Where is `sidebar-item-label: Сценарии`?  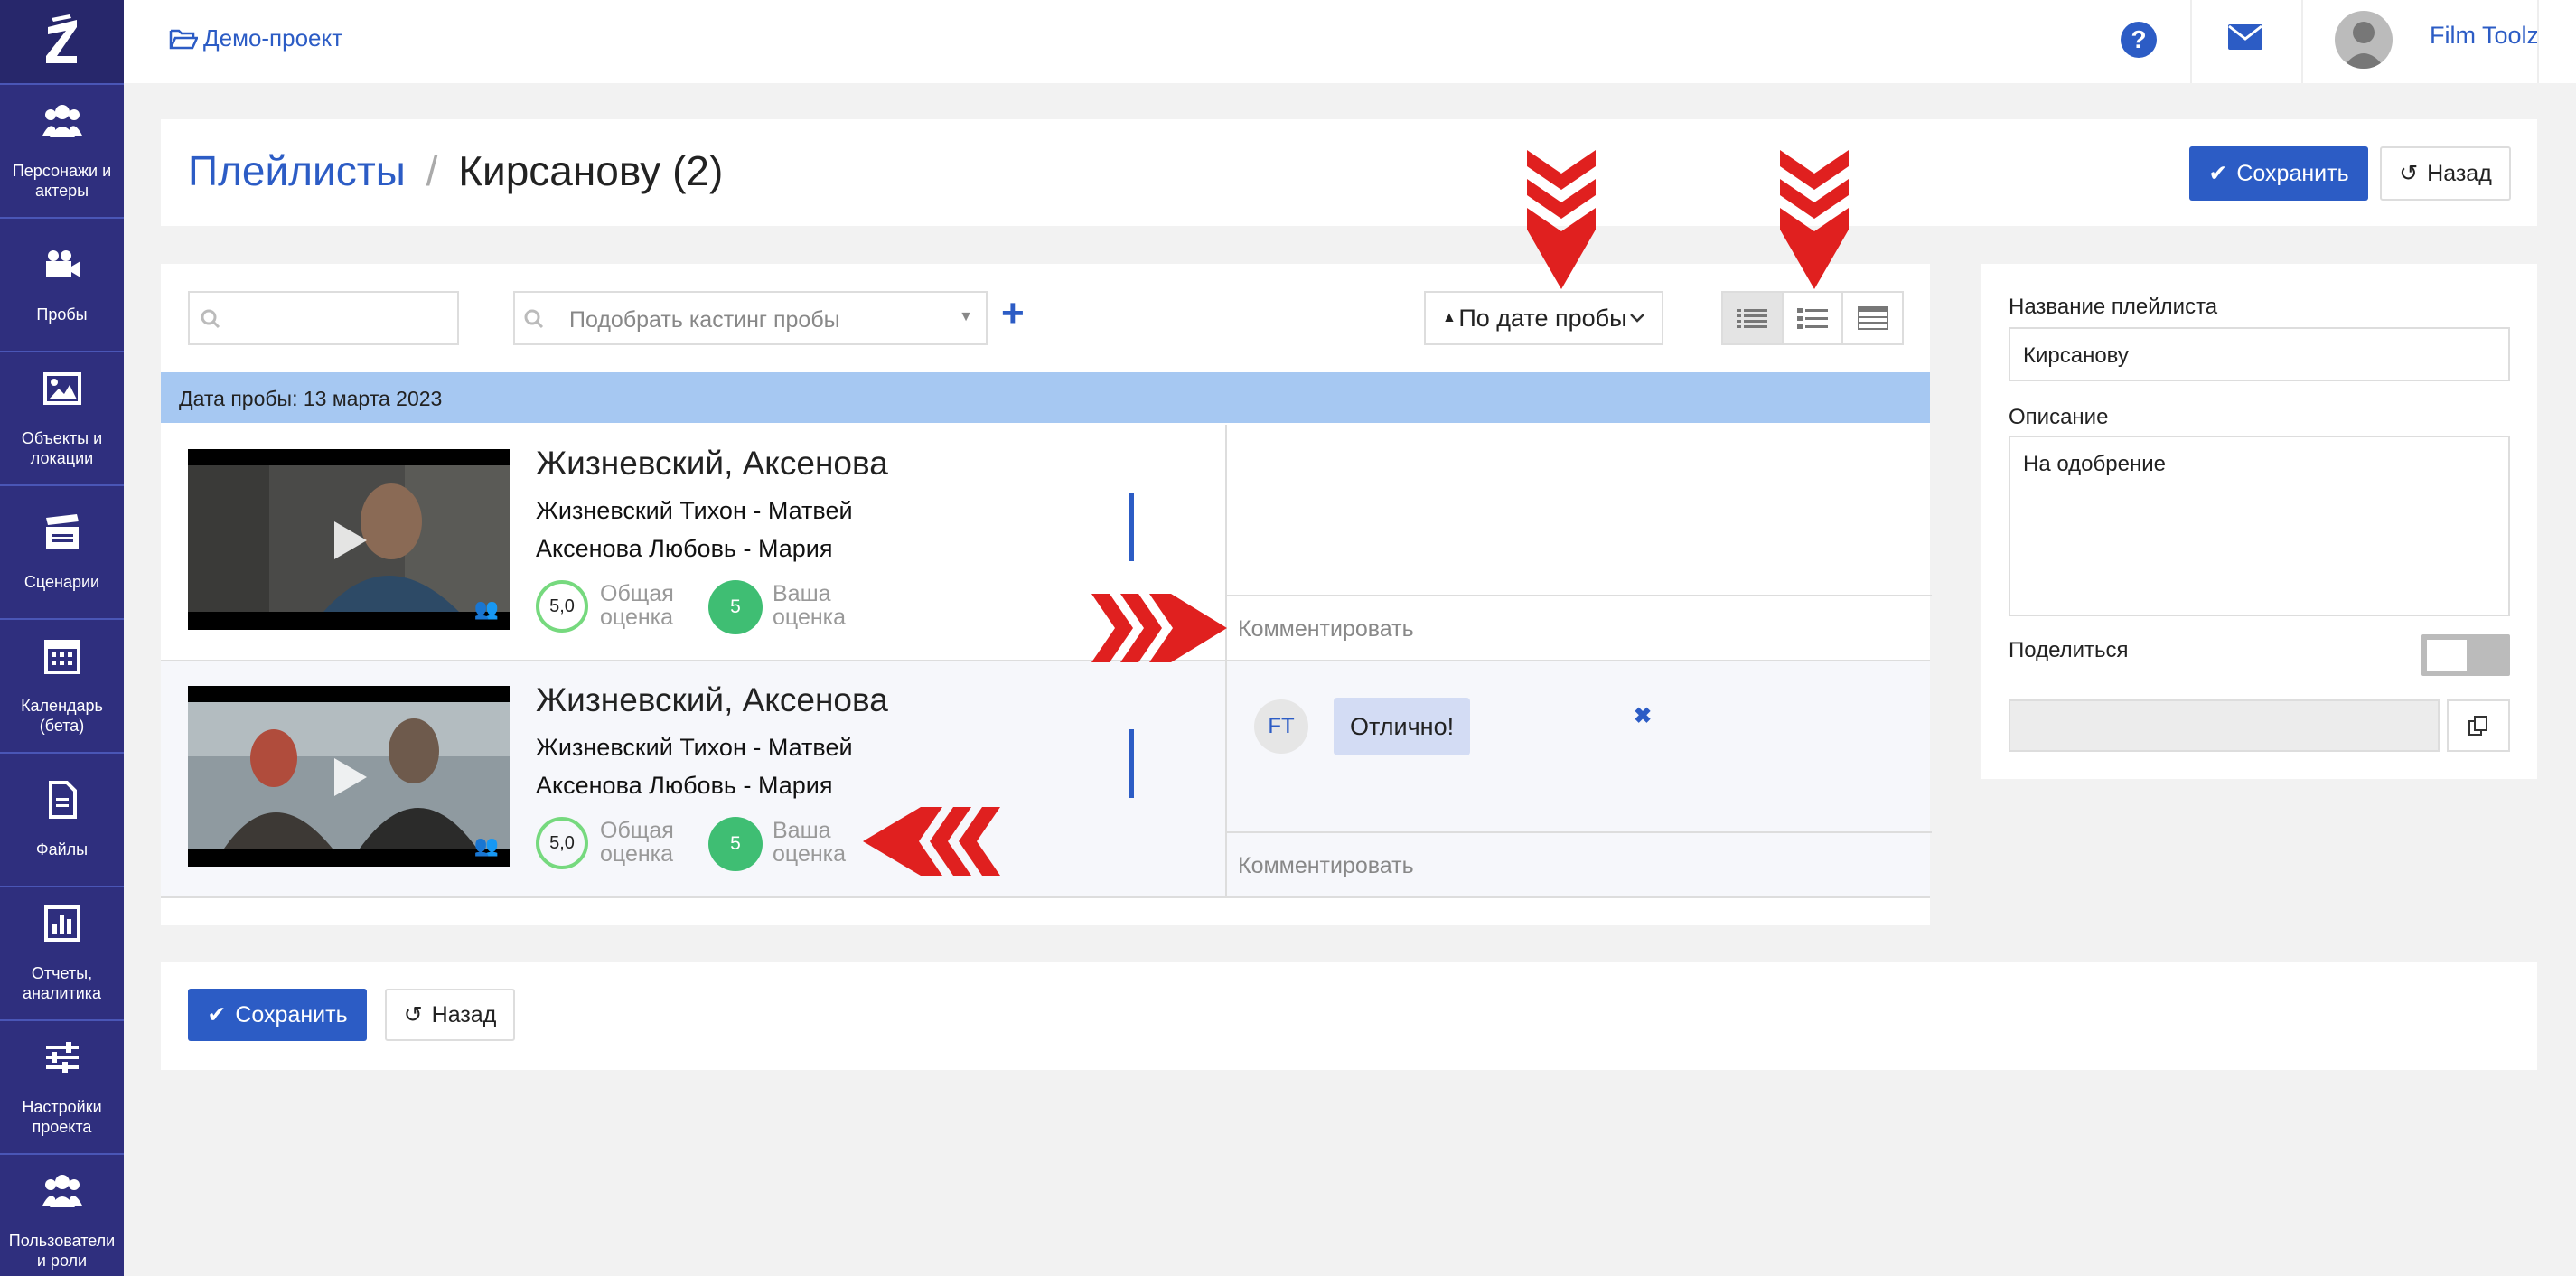 sidebar-item-label: Сценарии is located at coordinates (61, 582).